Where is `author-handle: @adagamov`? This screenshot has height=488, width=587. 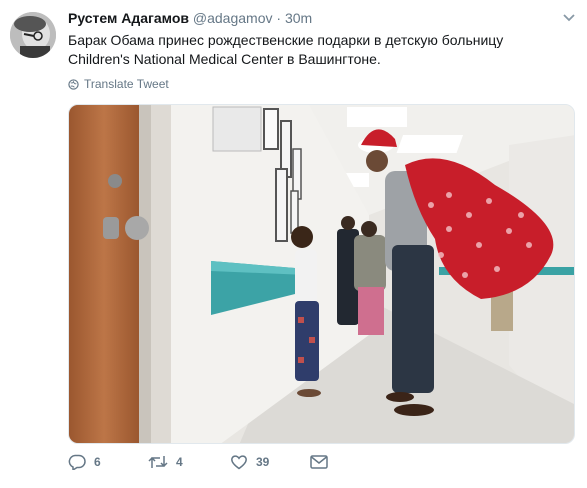 author-handle: @adagamov is located at coordinates (233, 18).